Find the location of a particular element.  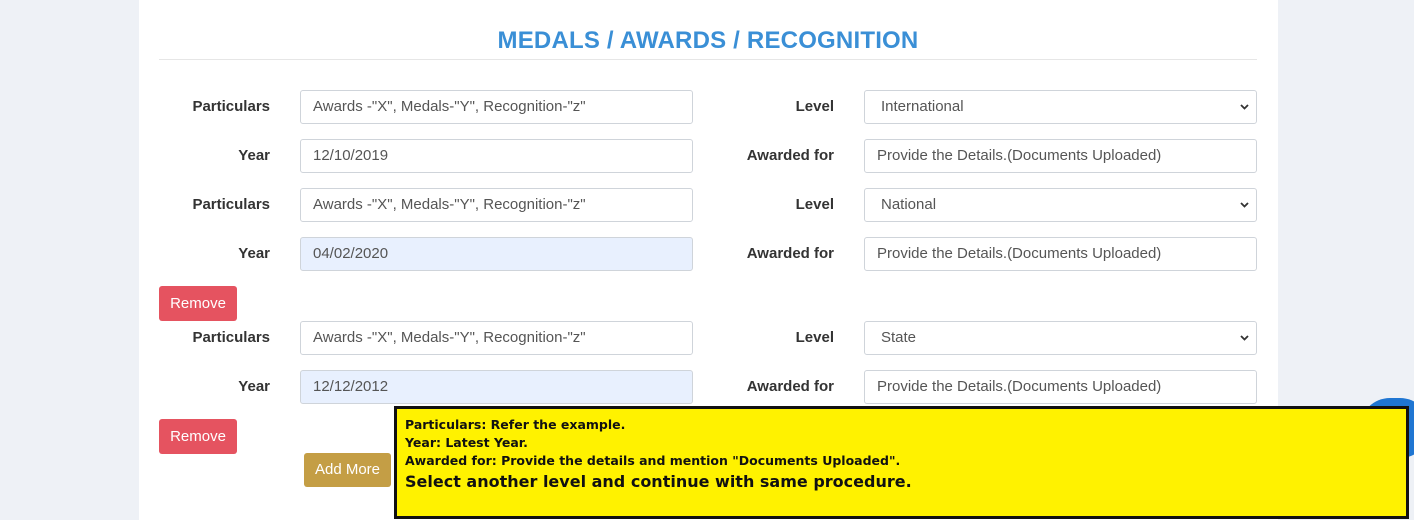

add-more-button: Add More is located at coordinates (347, 470).